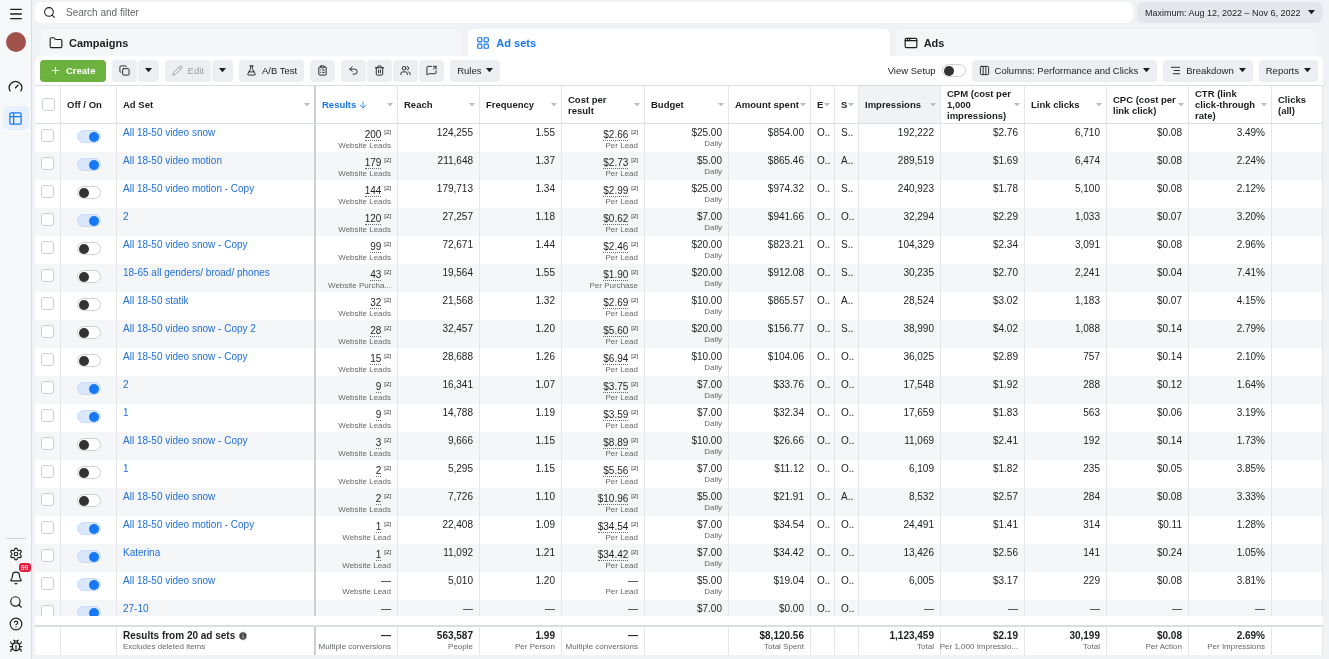  Describe the element at coordinates (1228, 104) in the screenshot. I see `column-header: CTR (link click-through rate)` at that location.